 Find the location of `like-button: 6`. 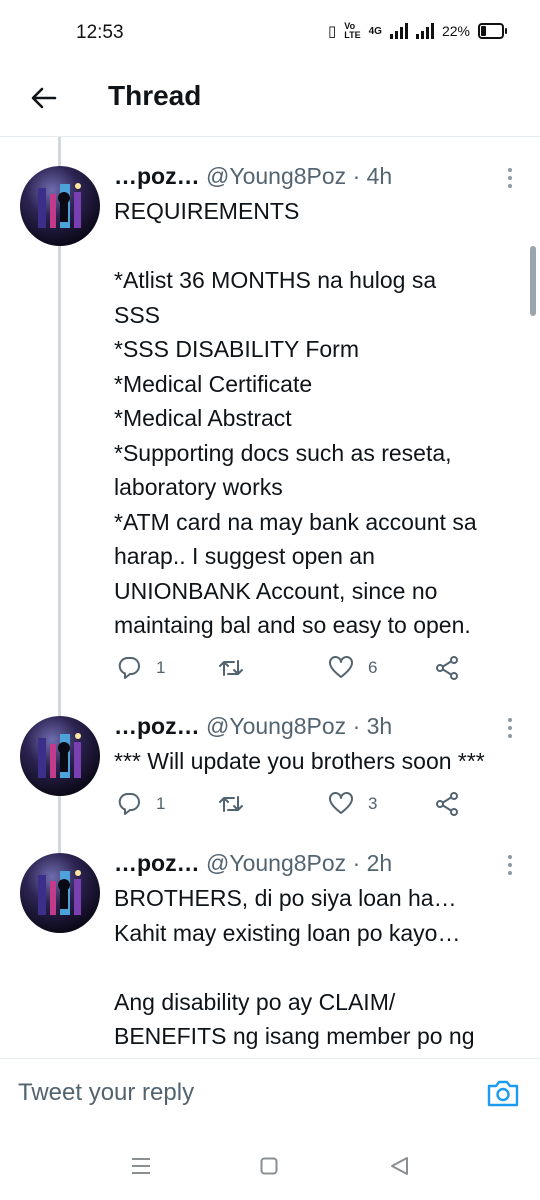

like-button: 6 is located at coordinates (352, 668).